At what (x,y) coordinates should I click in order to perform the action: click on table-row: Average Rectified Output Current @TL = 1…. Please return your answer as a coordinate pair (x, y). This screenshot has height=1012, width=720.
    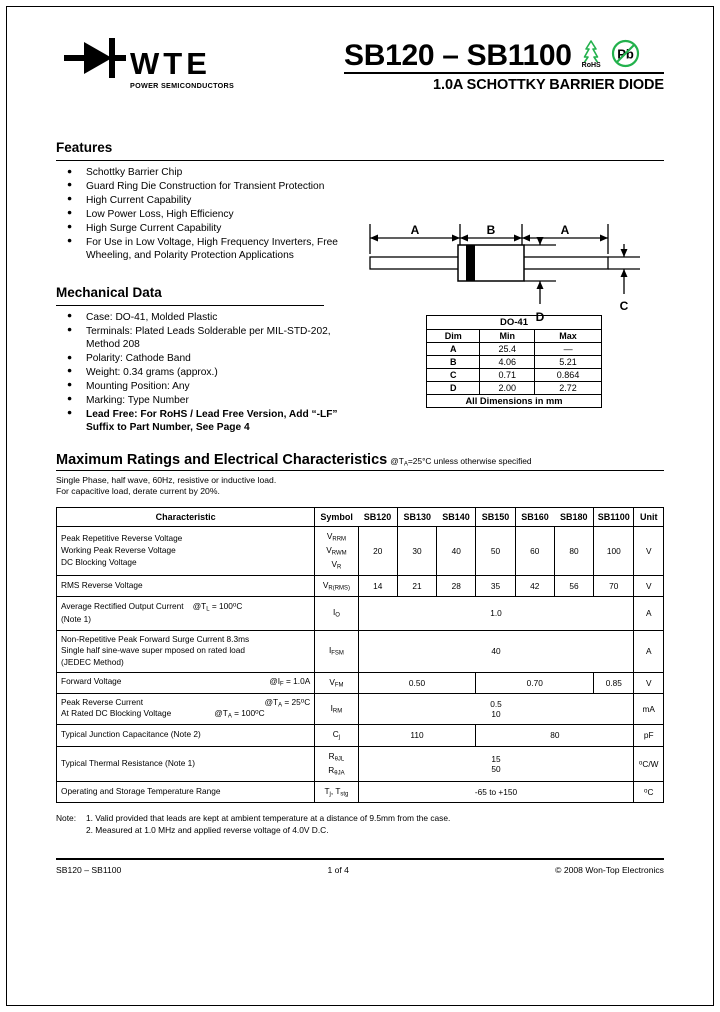
    Looking at the image, I should click on (359, 613).